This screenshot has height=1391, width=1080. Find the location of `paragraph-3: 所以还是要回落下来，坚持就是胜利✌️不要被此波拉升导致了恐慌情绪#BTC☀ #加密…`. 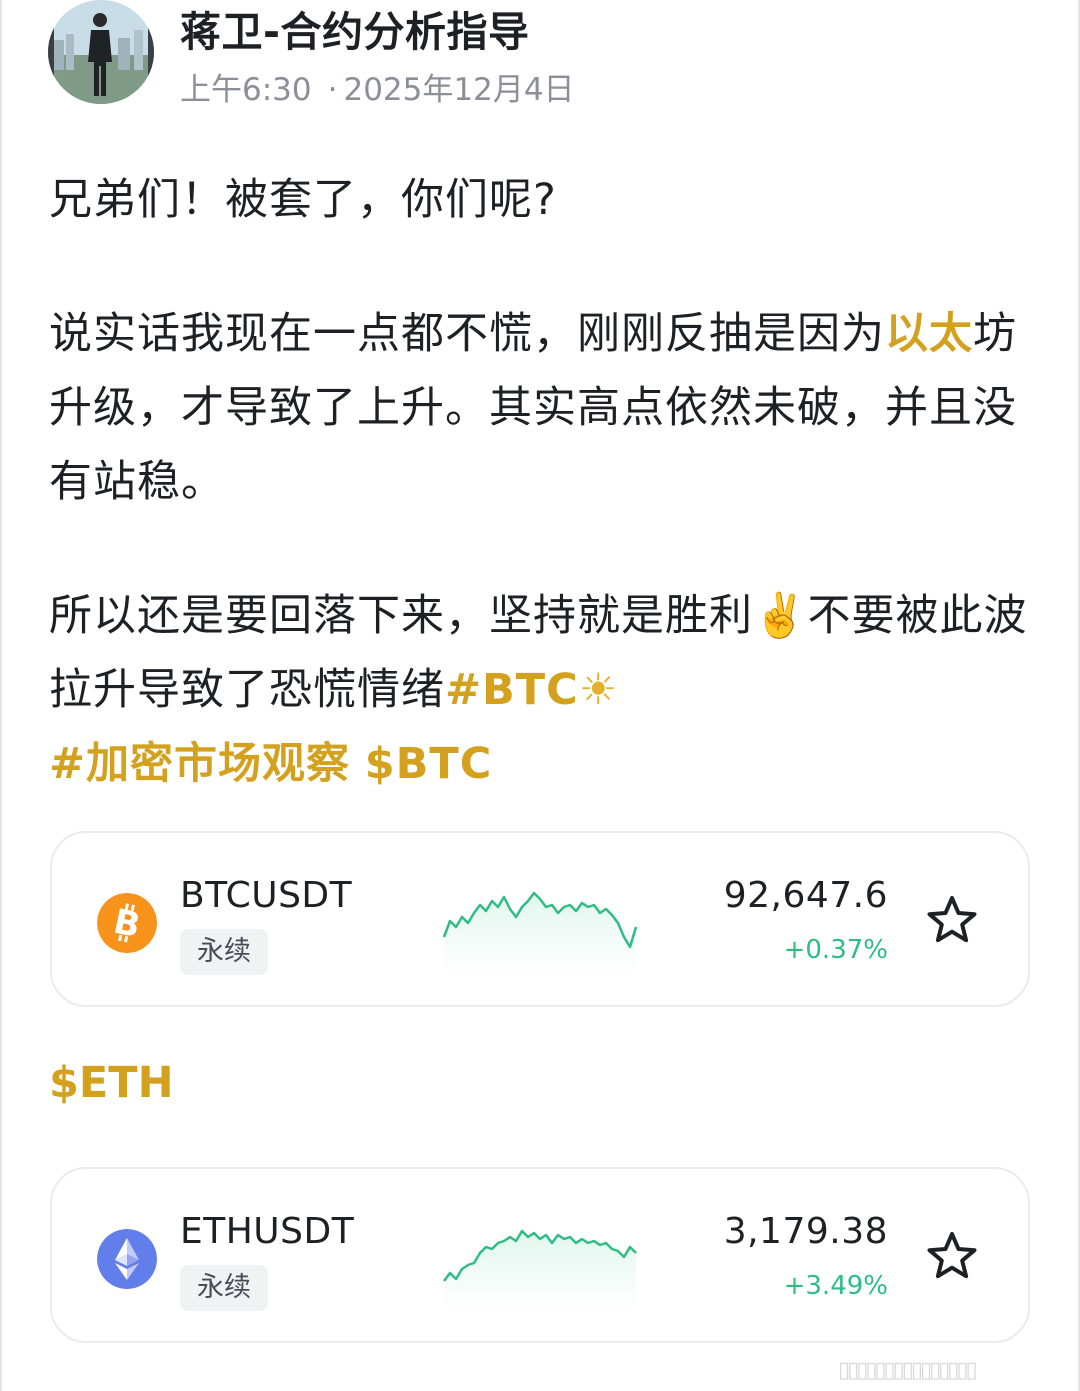

paragraph-3: 所以还是要回落下来，坚持就是胜利✌️不要被此波拉升导致了恐慌情绪#BTC☀ #加密… is located at coordinates (544, 690).